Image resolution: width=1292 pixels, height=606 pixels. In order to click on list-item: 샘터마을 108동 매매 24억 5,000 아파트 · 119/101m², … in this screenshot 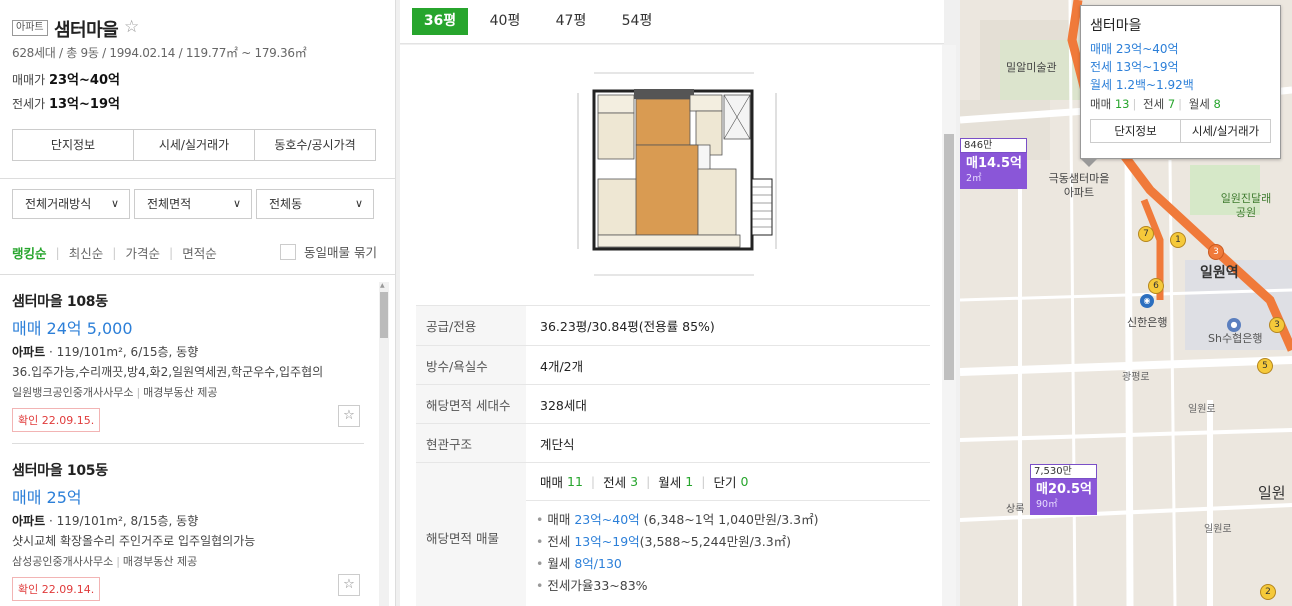, I will do `click(188, 361)`.